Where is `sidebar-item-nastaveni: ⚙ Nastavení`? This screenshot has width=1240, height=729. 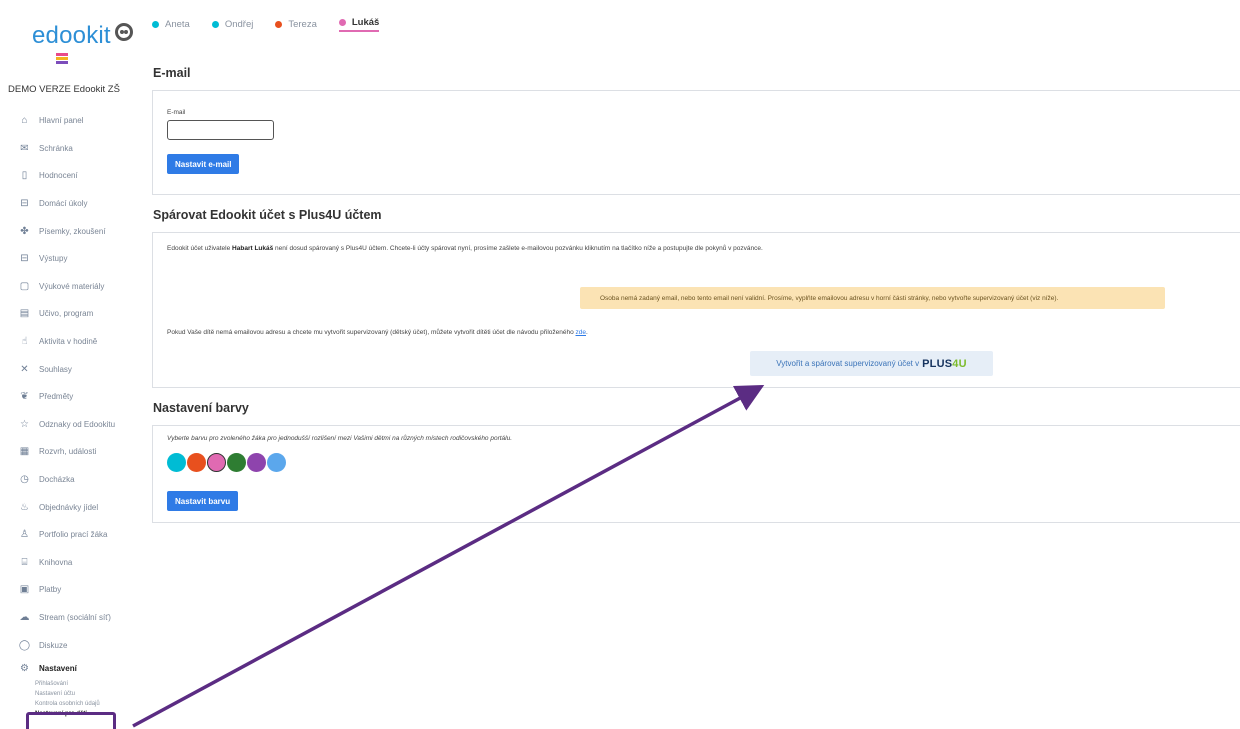
sidebar-item-nastaveni: ⚙ Nastavení is located at coordinates (70, 669).